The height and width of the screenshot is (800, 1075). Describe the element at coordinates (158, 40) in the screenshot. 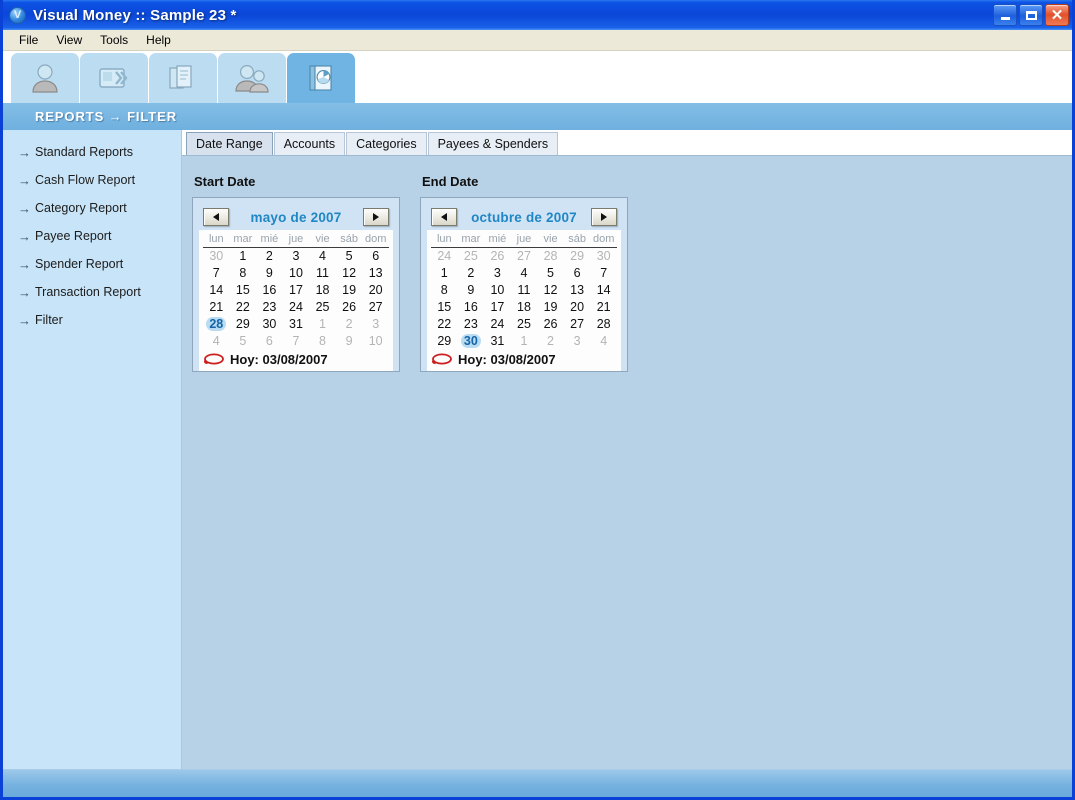

I see `menu-item-help: Help` at that location.